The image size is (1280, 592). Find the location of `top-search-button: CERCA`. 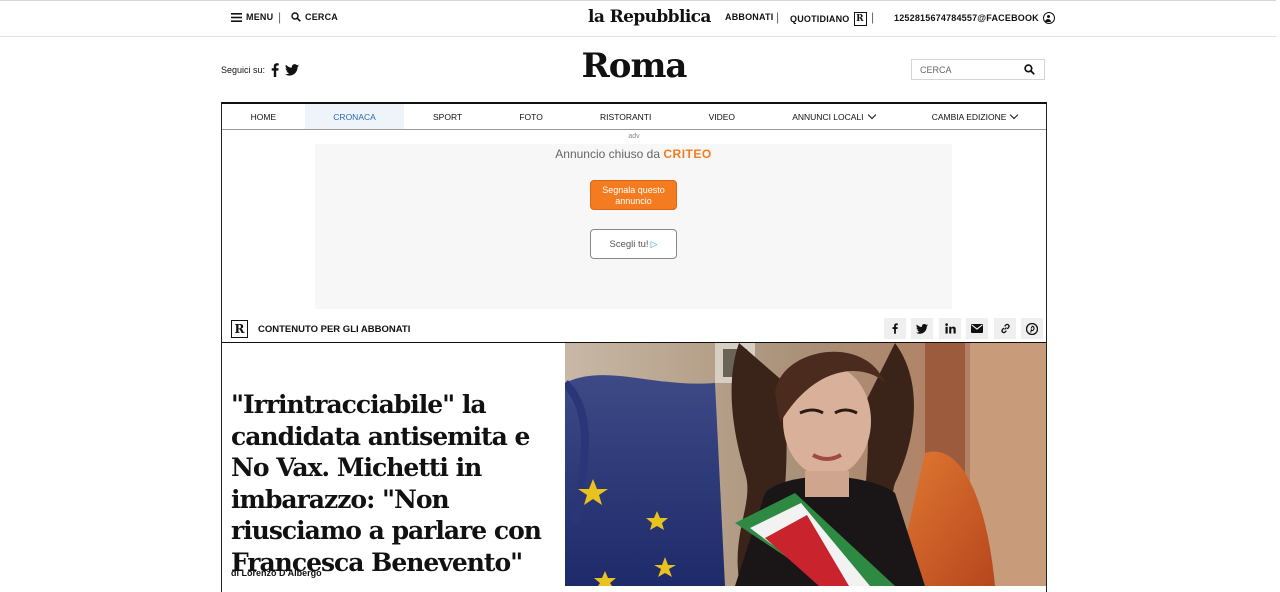

top-search-button: CERCA is located at coordinates (314, 17).